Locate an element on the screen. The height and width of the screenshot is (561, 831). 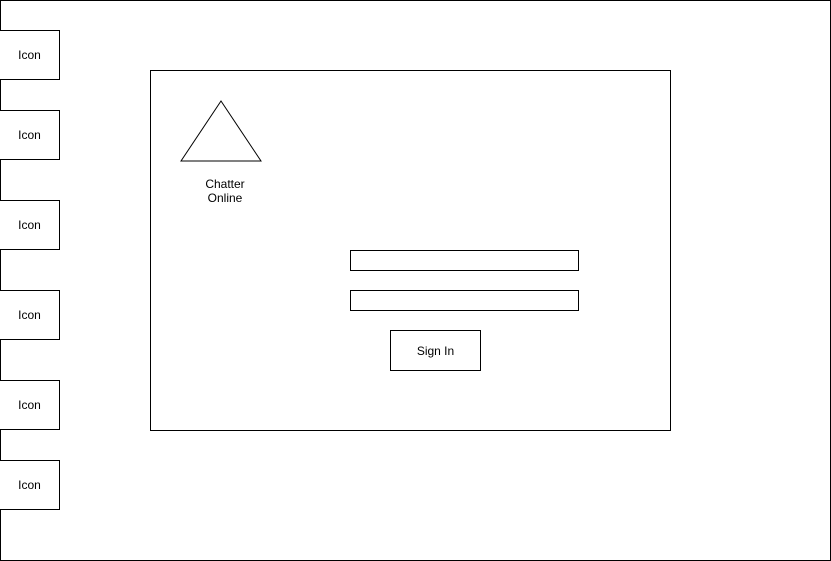
sidebar-icon-button-1: Icon is located at coordinates (30, 55).